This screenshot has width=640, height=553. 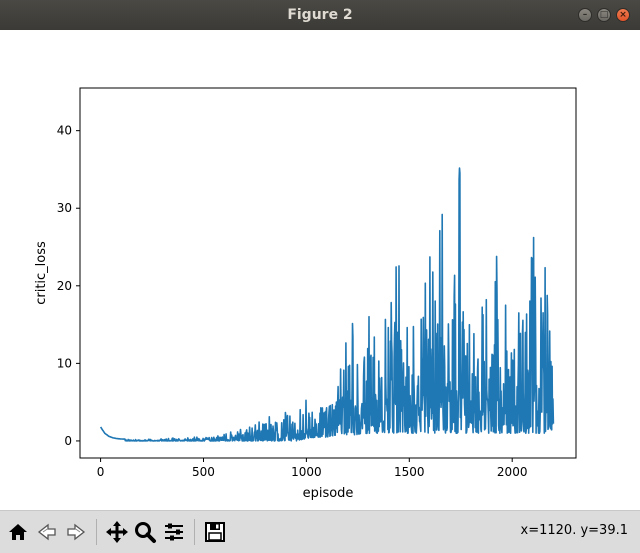 What do you see at coordinates (512, 472) in the screenshot?
I see `x-tick-label: 2000` at bounding box center [512, 472].